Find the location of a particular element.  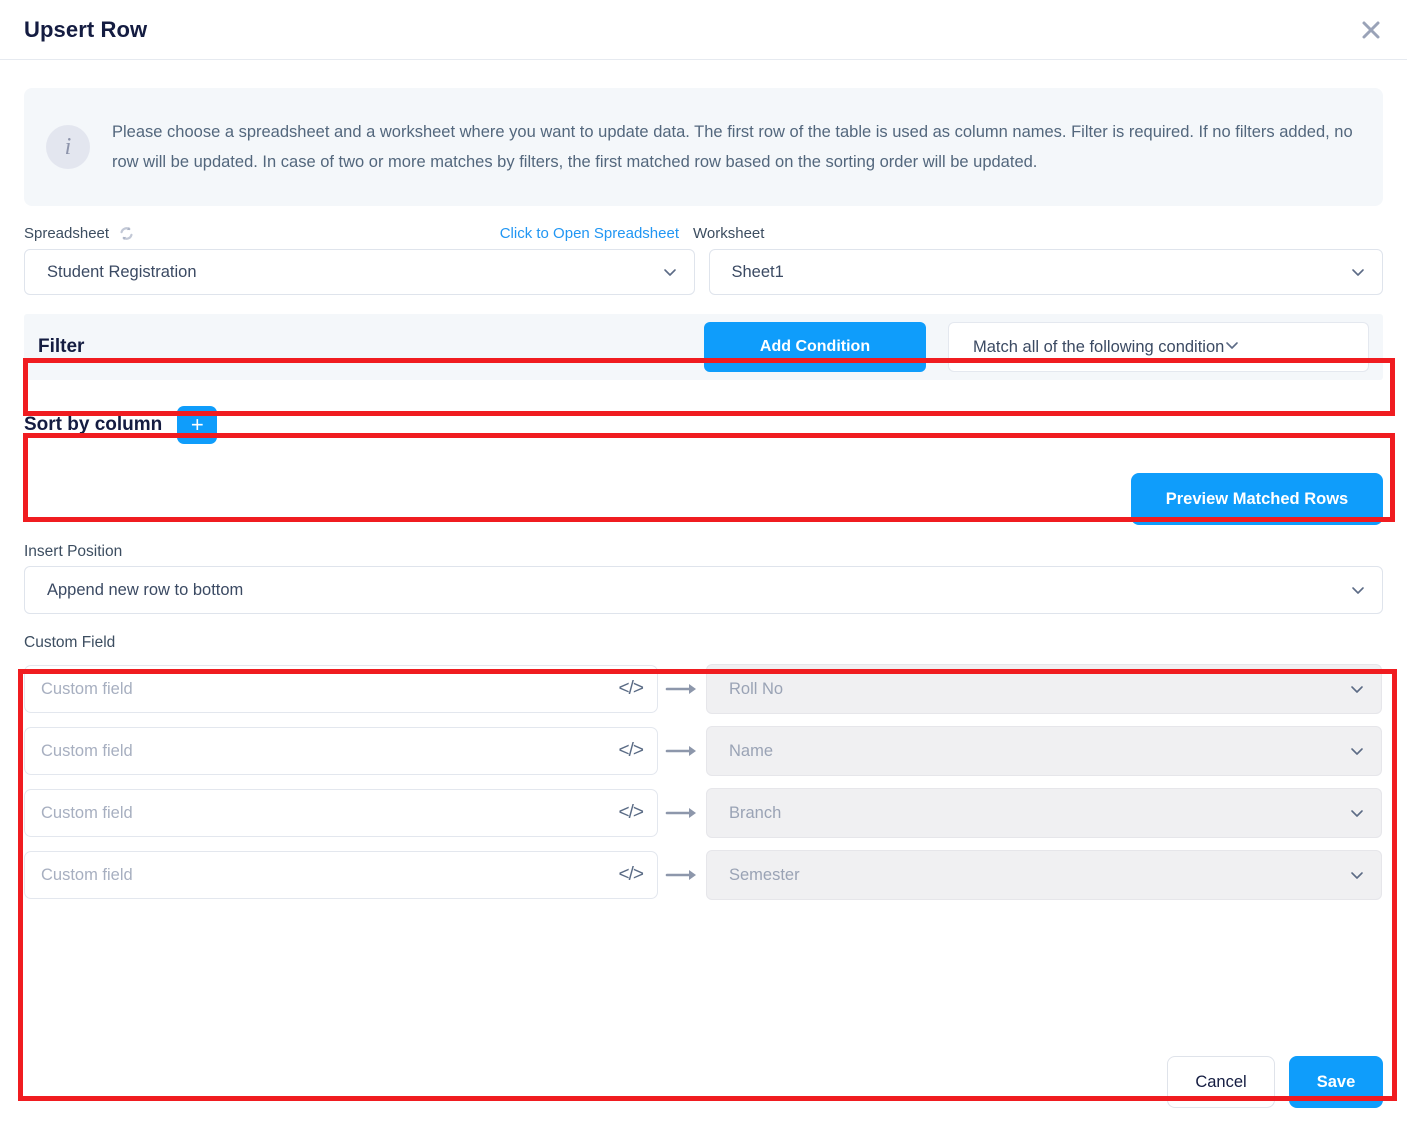

filter-match-value: Match all of the following condition is located at coordinates (1099, 346).